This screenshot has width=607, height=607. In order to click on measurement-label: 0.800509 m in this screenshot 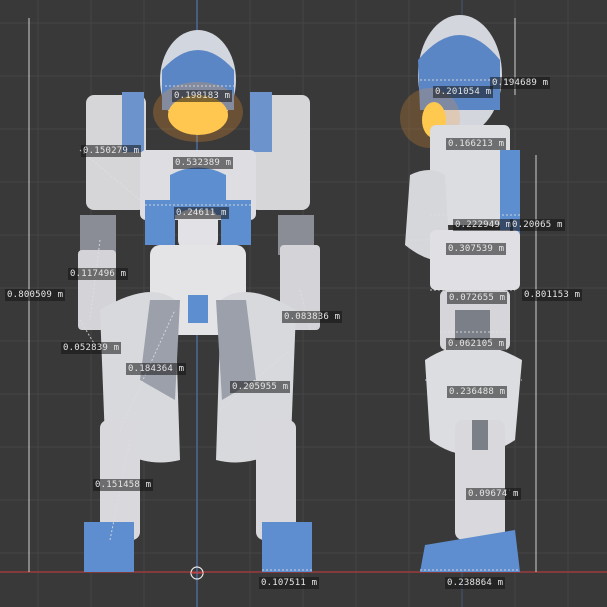, I will do `click(35, 295)`.